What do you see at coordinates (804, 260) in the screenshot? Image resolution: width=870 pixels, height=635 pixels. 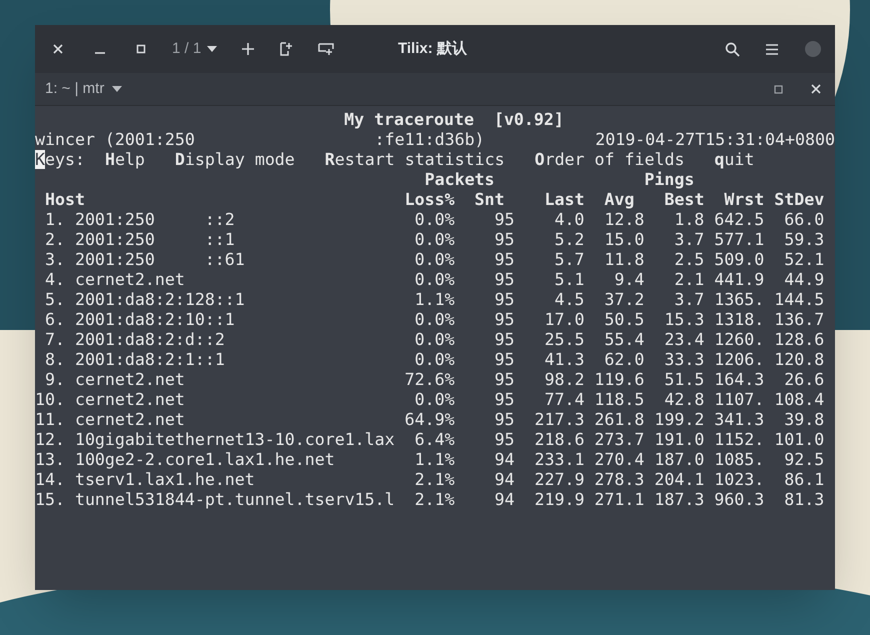 I see `table-cell: 52.1` at bounding box center [804, 260].